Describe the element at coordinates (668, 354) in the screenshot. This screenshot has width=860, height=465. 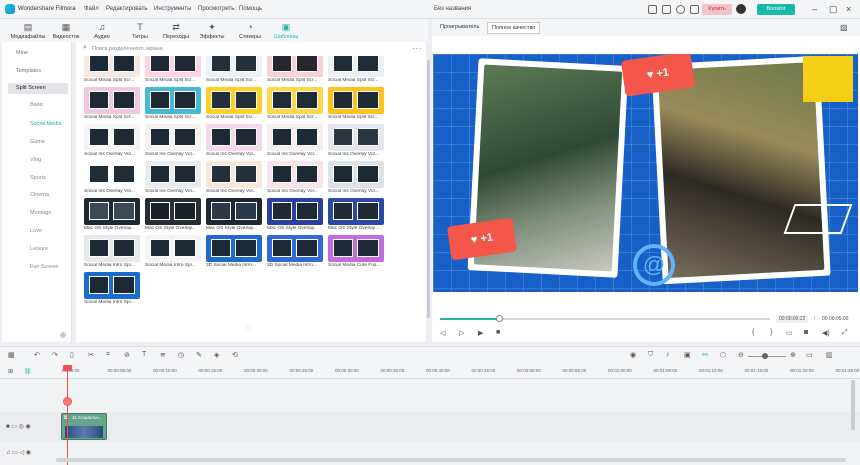
I see `microphone-icon: ♪` at that location.